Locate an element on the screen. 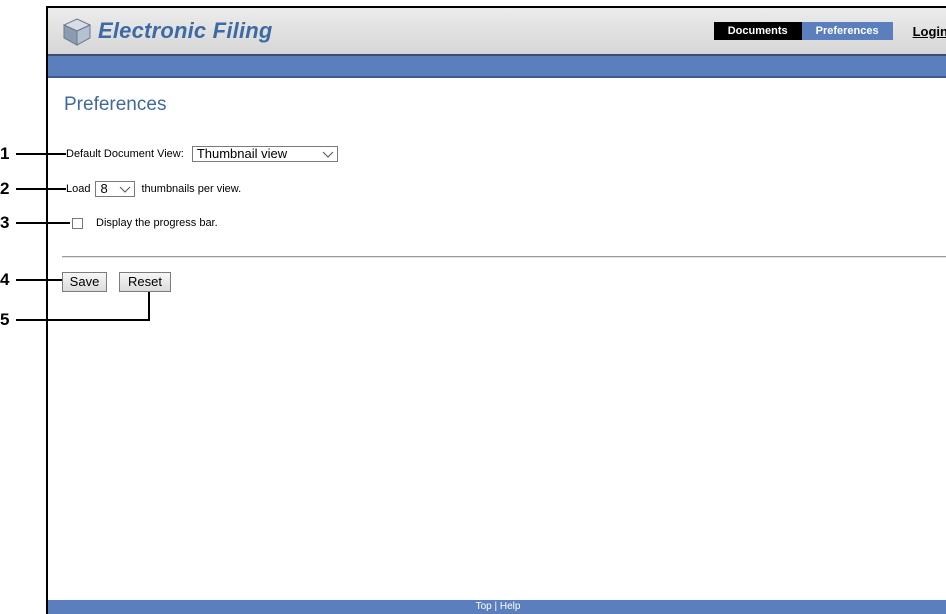 The width and height of the screenshot is (946, 614). login-link: Login is located at coordinates (929, 31).